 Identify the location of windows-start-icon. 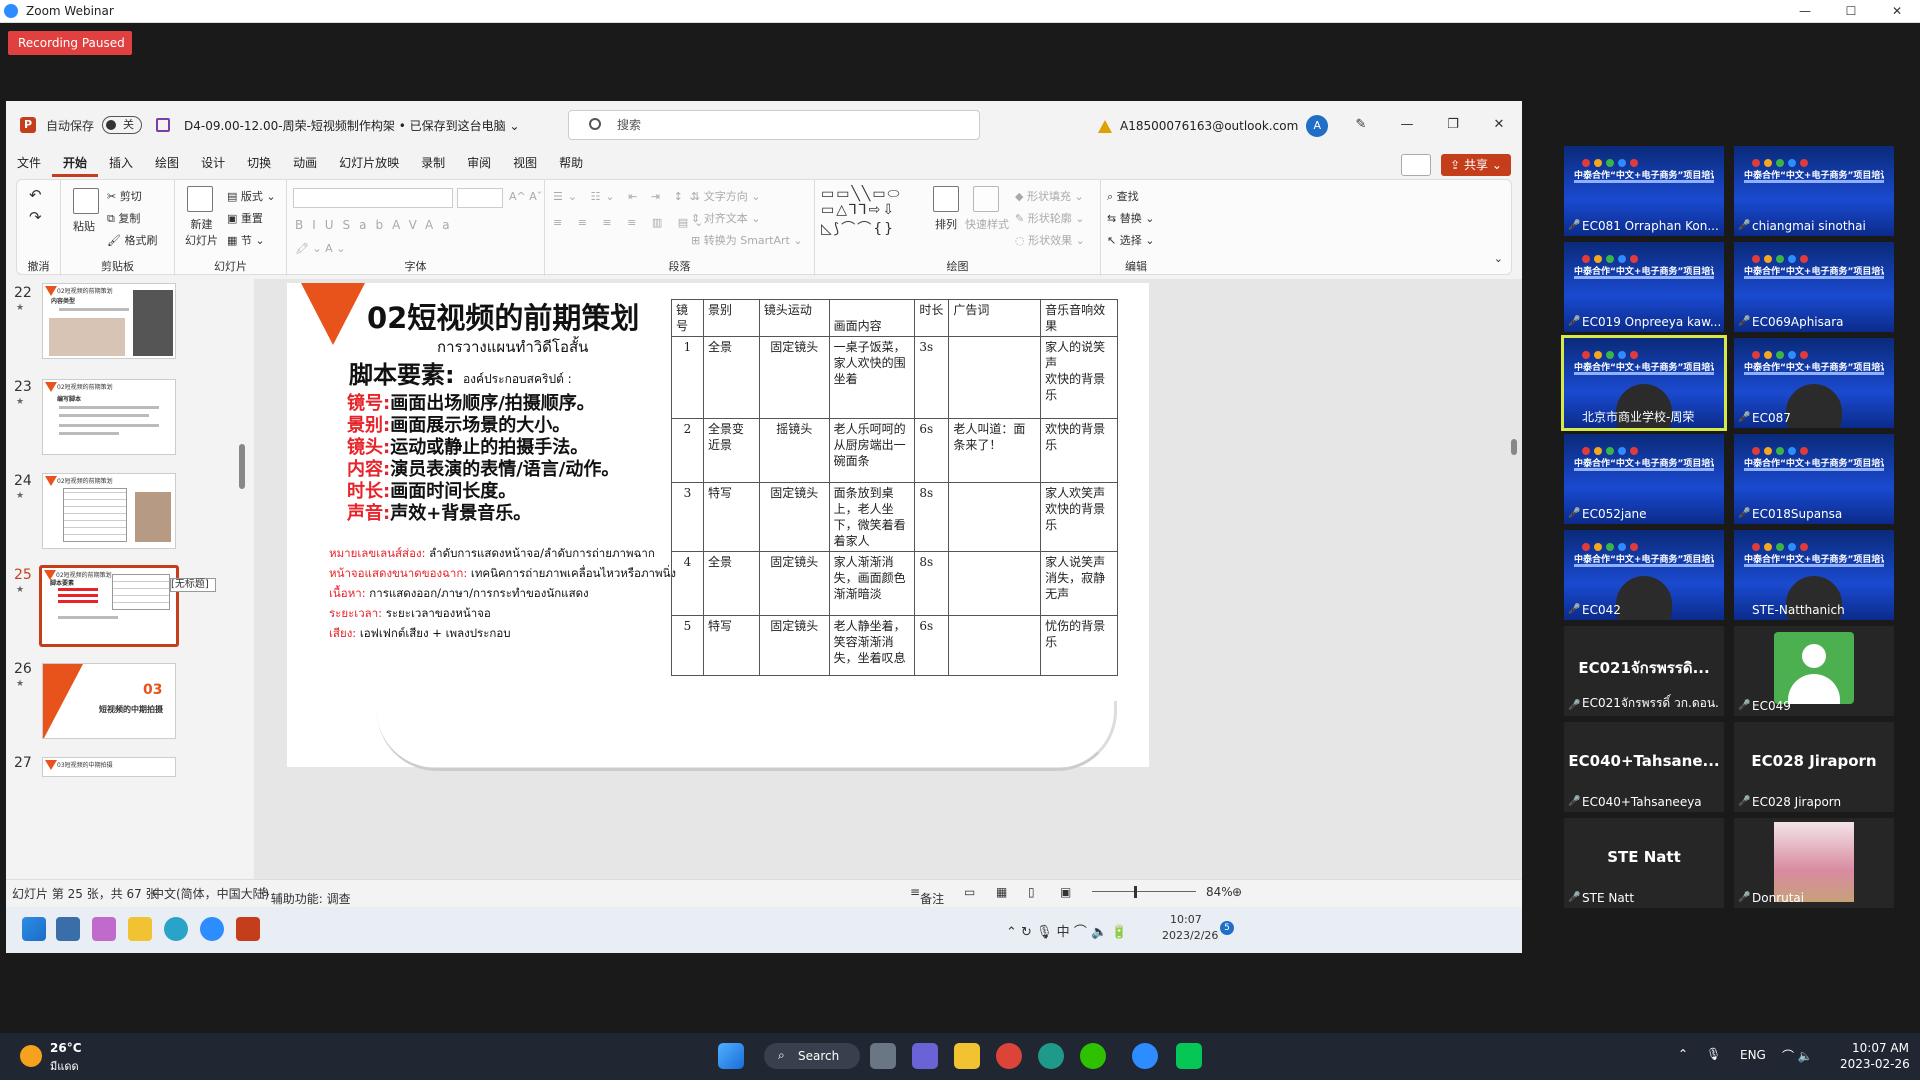
(731, 1056).